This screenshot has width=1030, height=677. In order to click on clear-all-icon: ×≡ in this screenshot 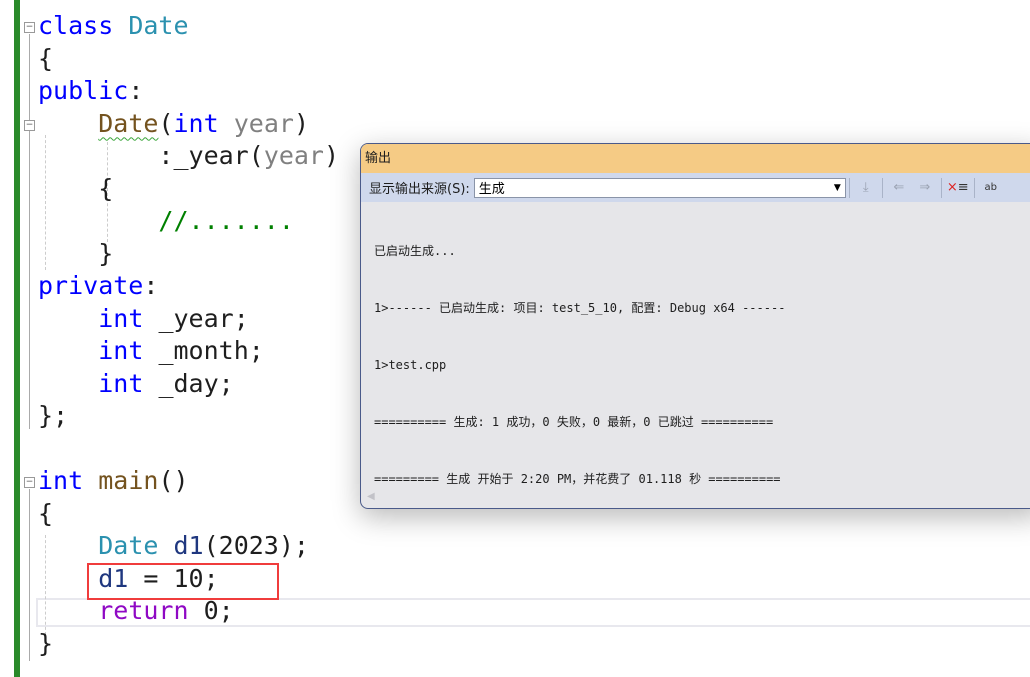, I will do `click(958, 187)`.